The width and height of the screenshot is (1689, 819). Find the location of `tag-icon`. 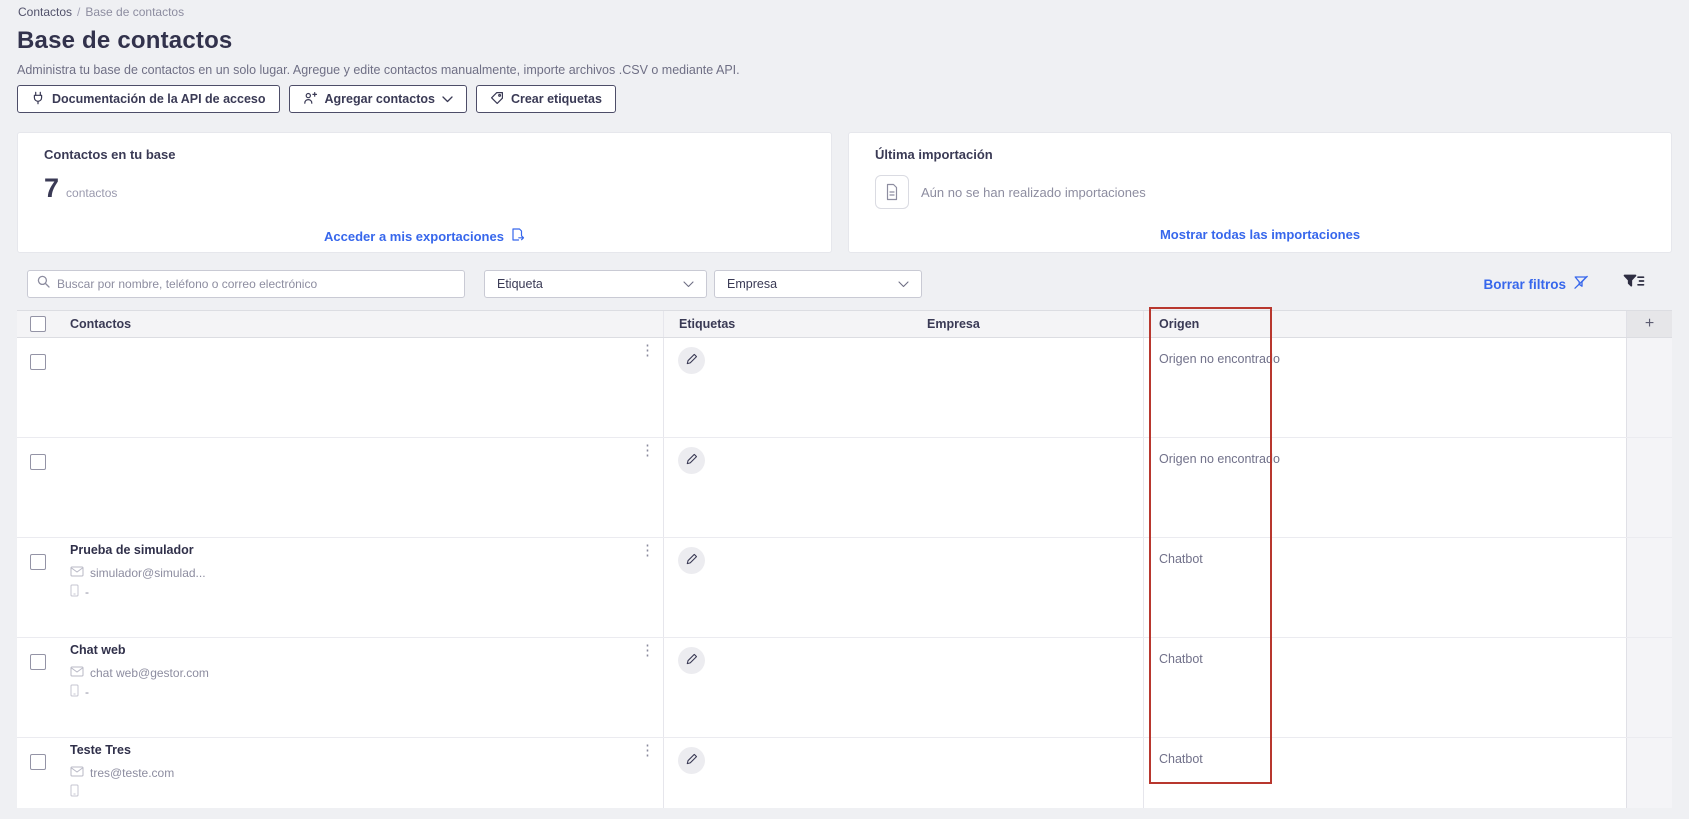

tag-icon is located at coordinates (497, 99).